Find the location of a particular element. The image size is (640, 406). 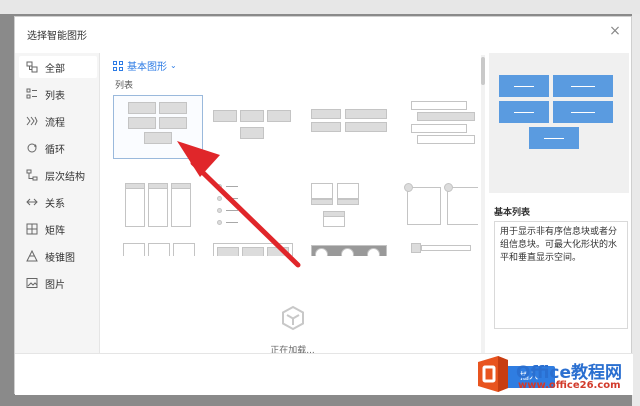

process-icon is located at coordinates (32, 121).